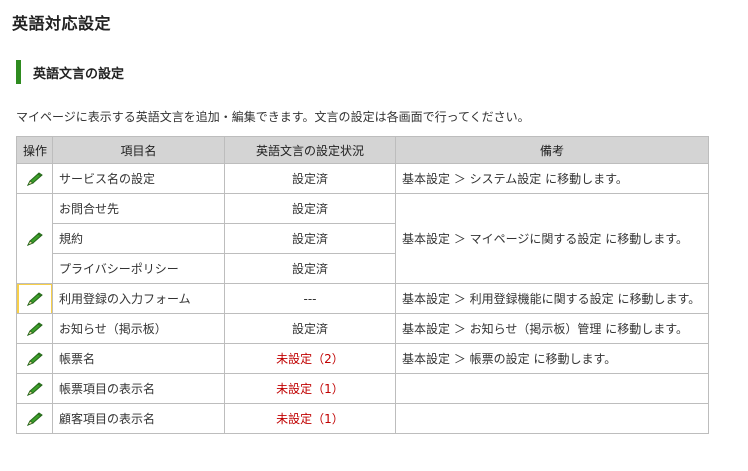 Image resolution: width=748 pixels, height=471 pixels. Describe the element at coordinates (138, 238) in the screenshot. I see `item-name: 規約` at that location.